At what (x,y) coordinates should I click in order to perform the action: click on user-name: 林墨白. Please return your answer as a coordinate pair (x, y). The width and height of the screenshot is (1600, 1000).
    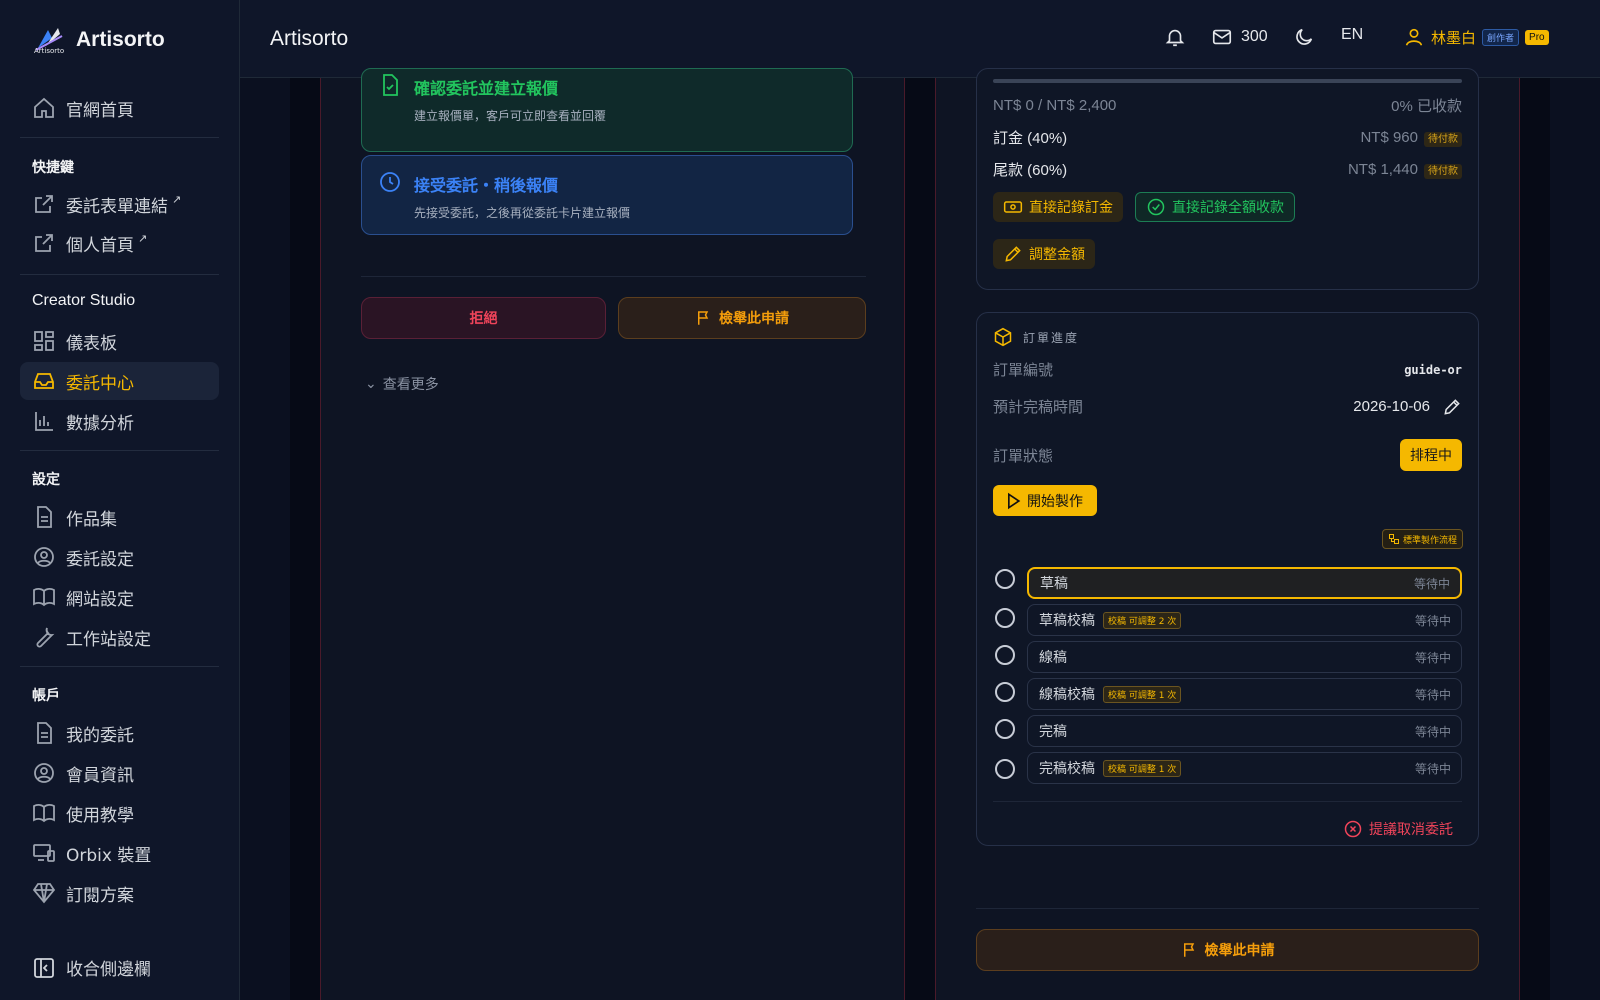
    Looking at the image, I should click on (1454, 38).